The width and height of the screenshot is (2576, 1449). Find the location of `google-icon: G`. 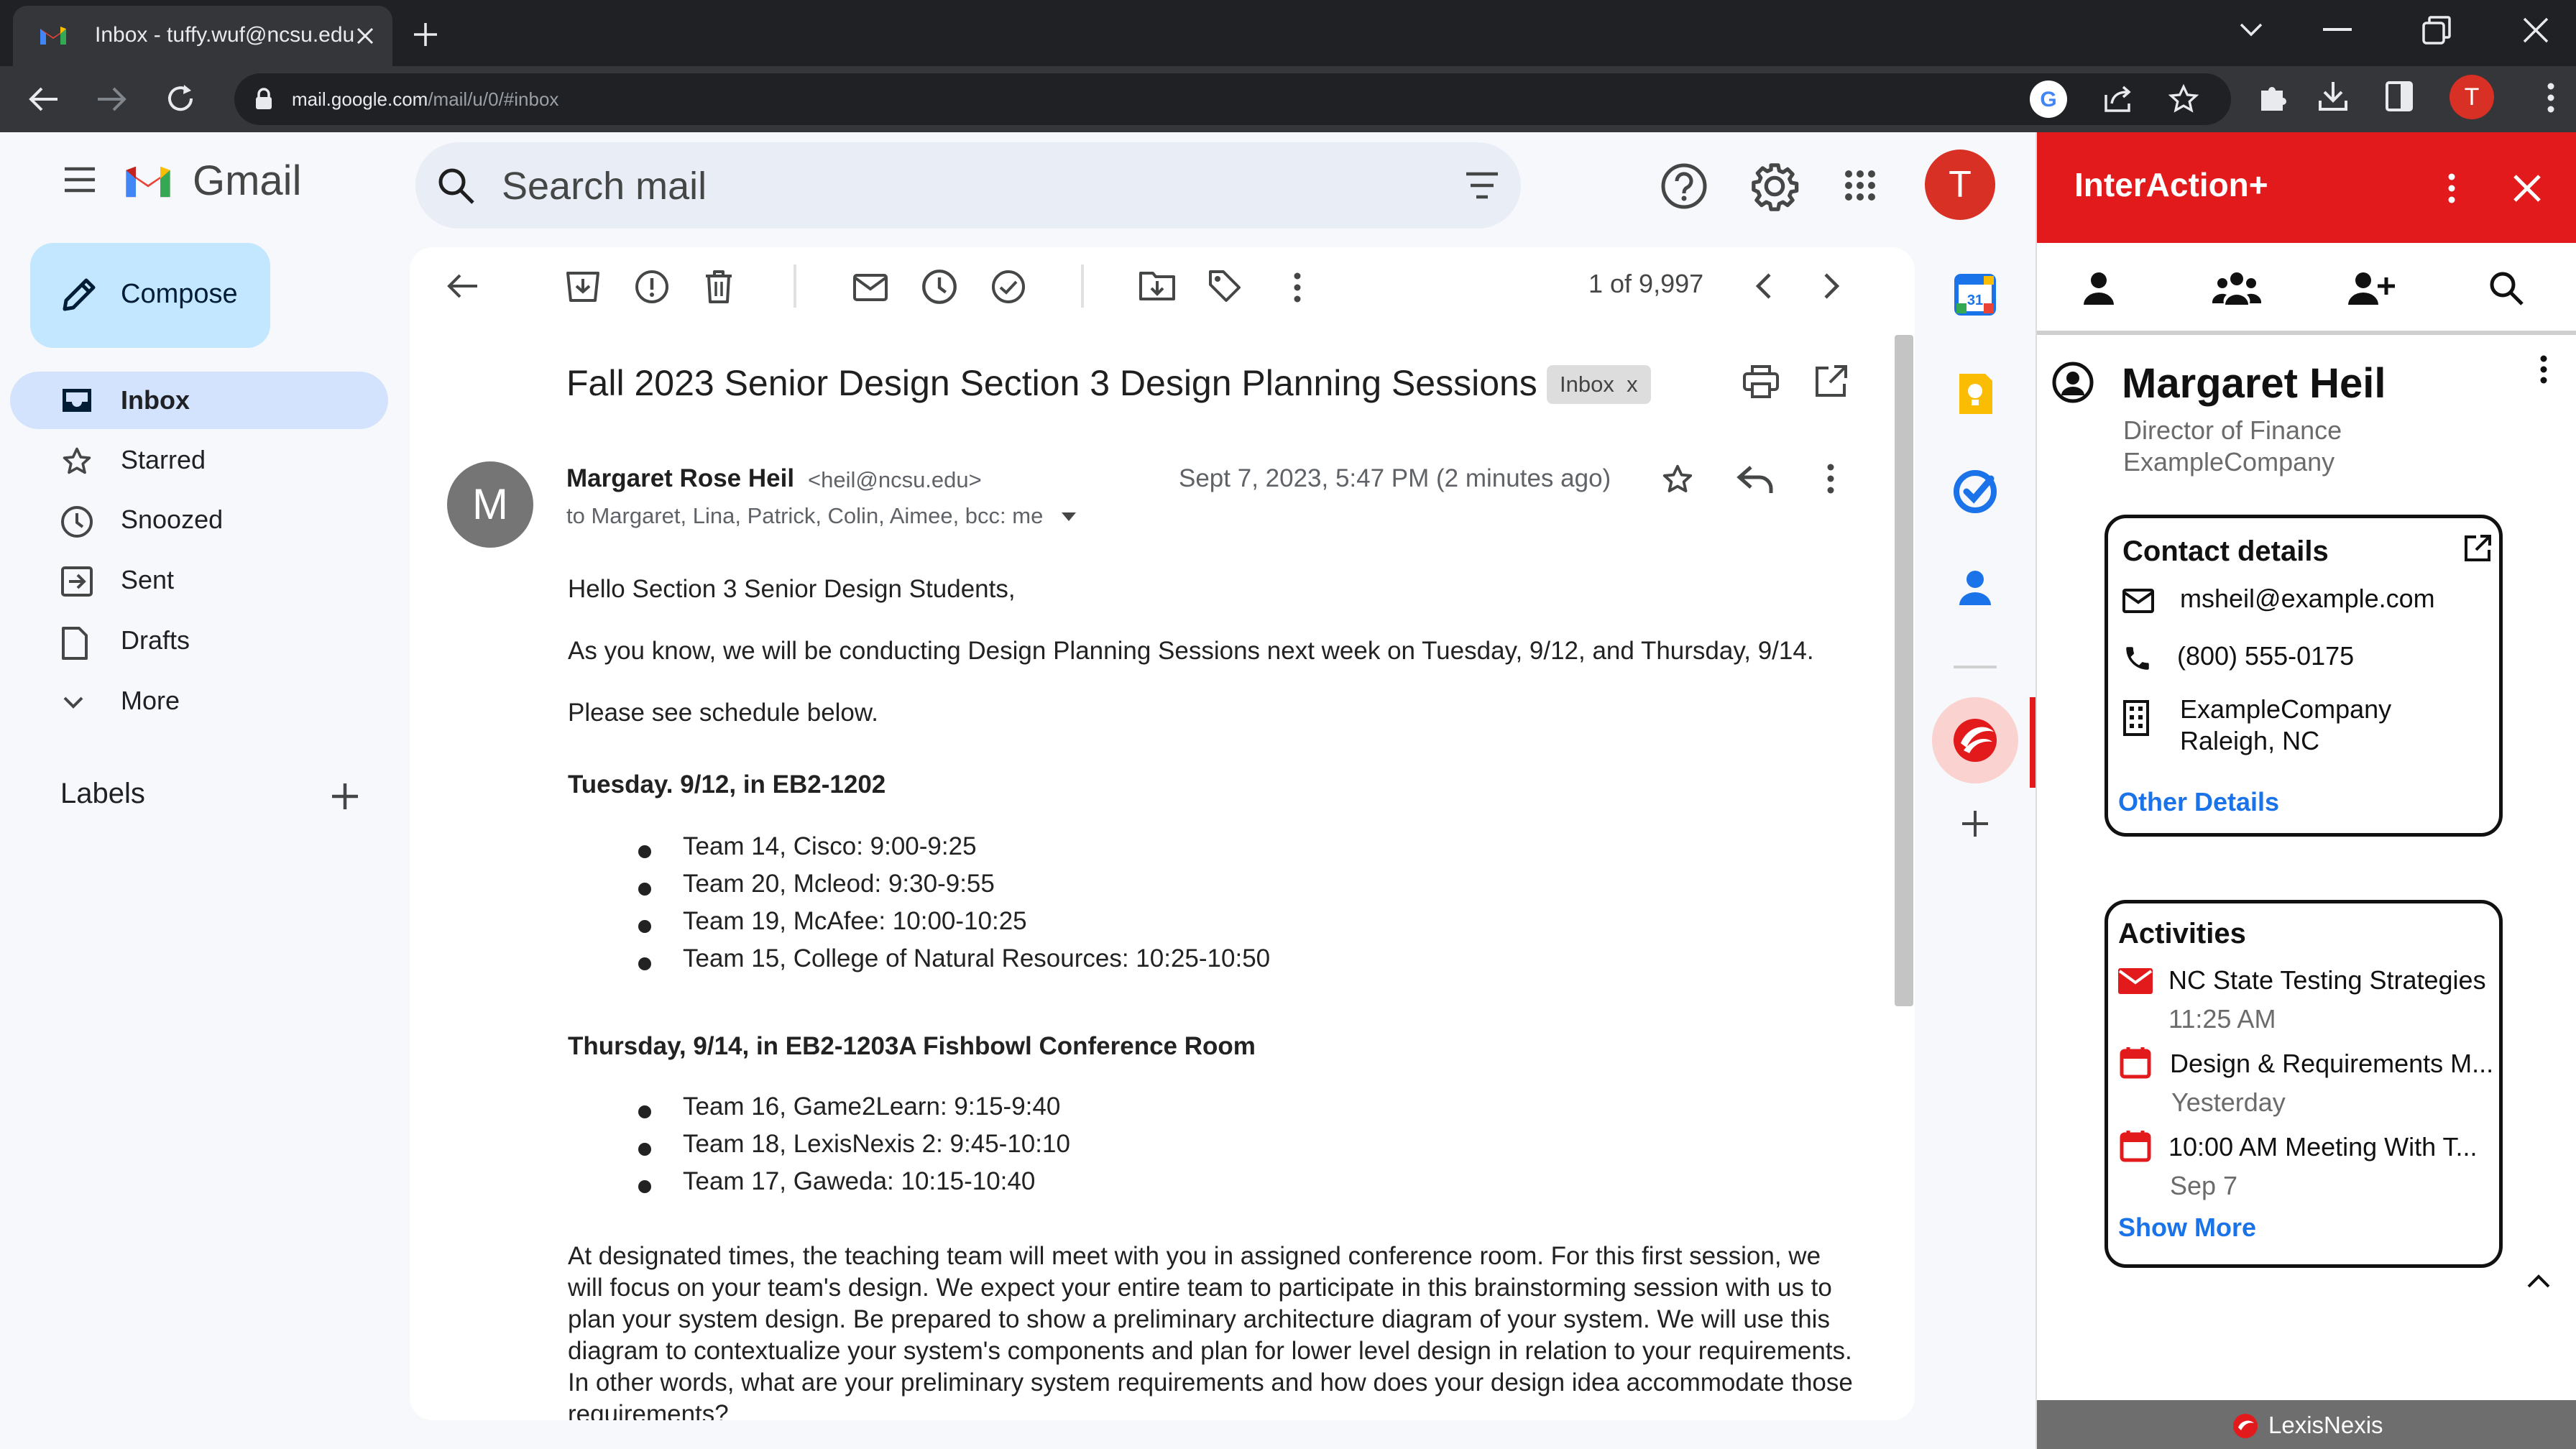

google-icon: G is located at coordinates (2048, 99).